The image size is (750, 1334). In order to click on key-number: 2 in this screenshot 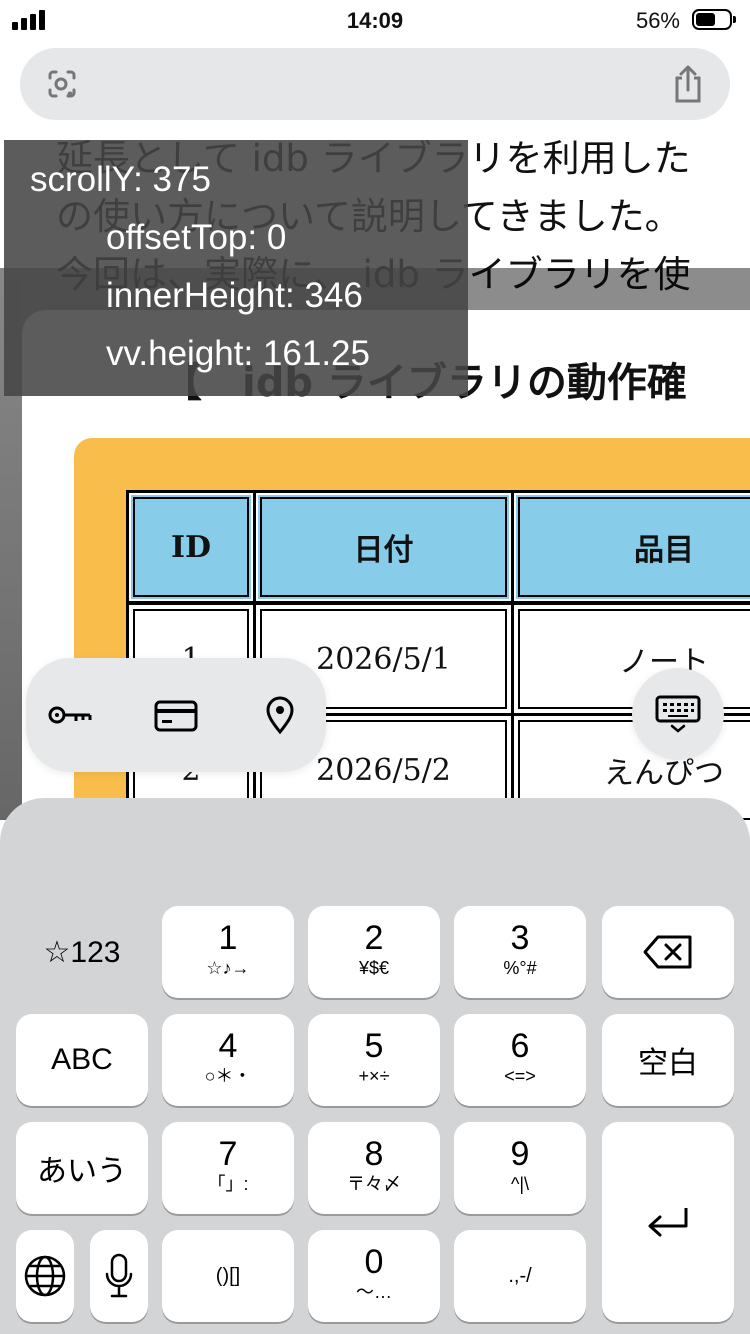, I will do `click(374, 938)`.